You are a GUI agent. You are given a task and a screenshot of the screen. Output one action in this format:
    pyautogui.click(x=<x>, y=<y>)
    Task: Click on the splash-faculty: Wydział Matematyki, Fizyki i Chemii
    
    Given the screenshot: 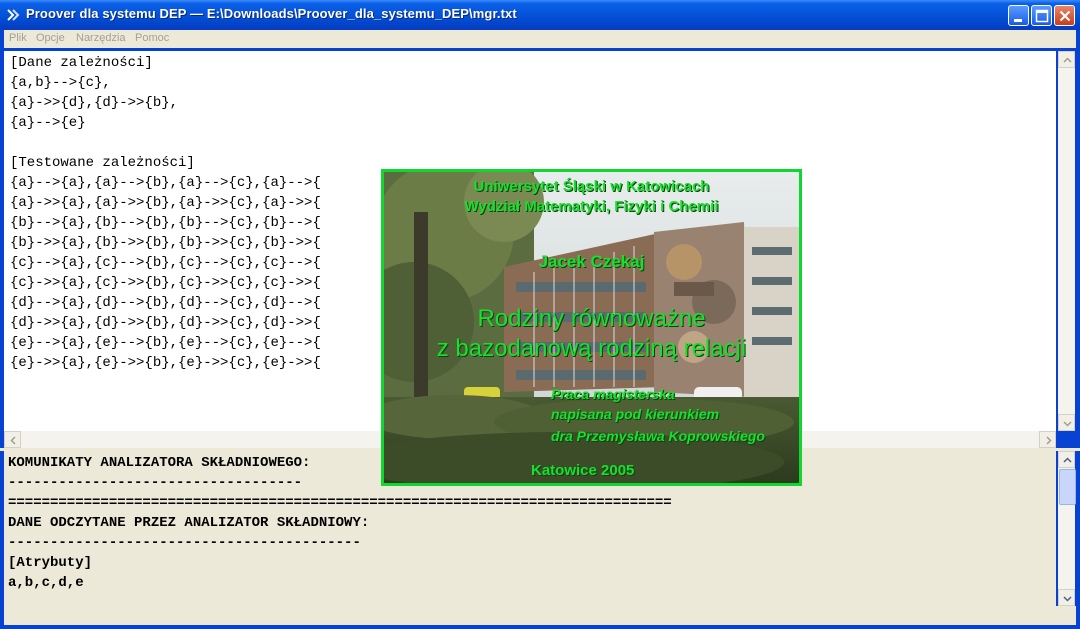 What is the action you would take?
    pyautogui.click(x=591, y=206)
    